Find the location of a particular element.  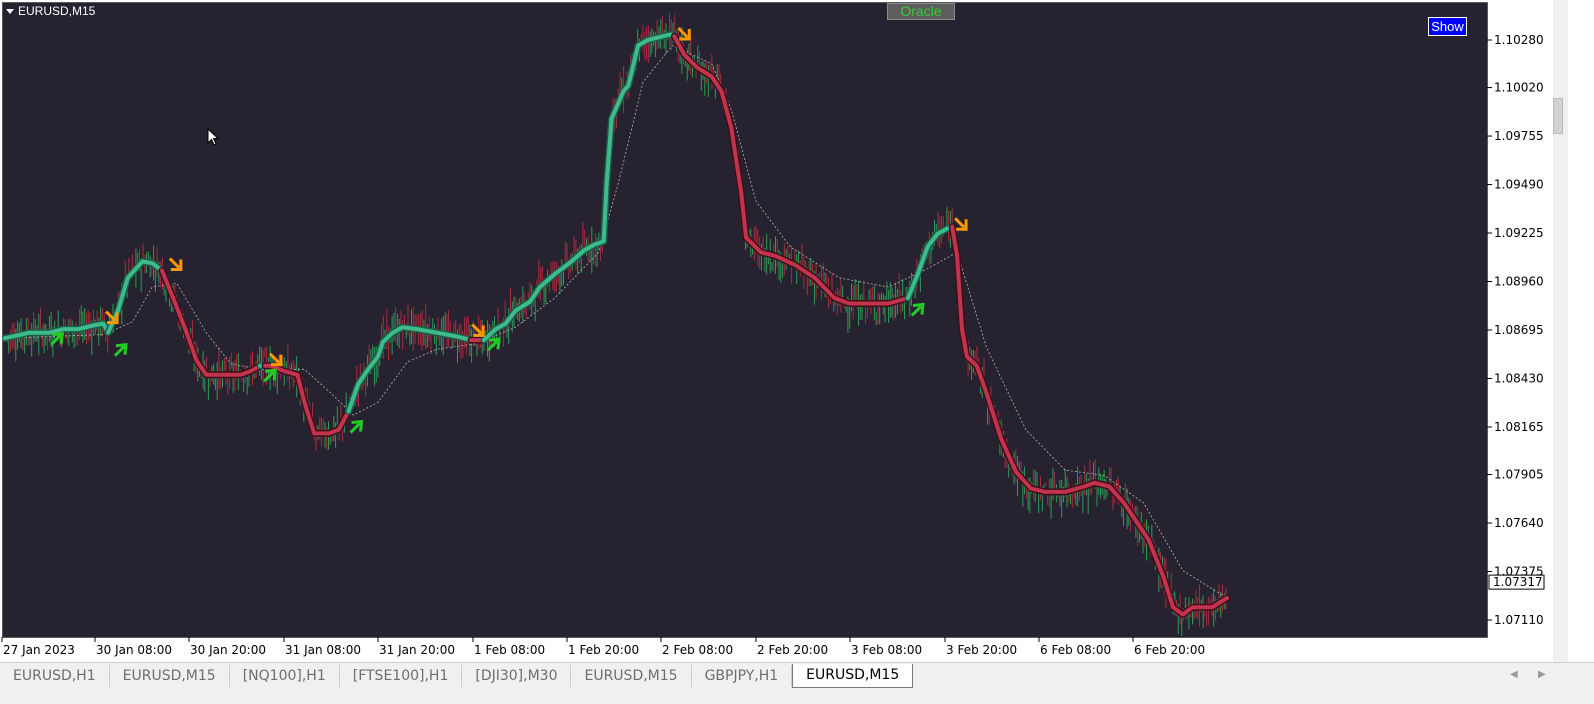

x-tick-label: 3 Feb 20:00 is located at coordinates (981, 650).